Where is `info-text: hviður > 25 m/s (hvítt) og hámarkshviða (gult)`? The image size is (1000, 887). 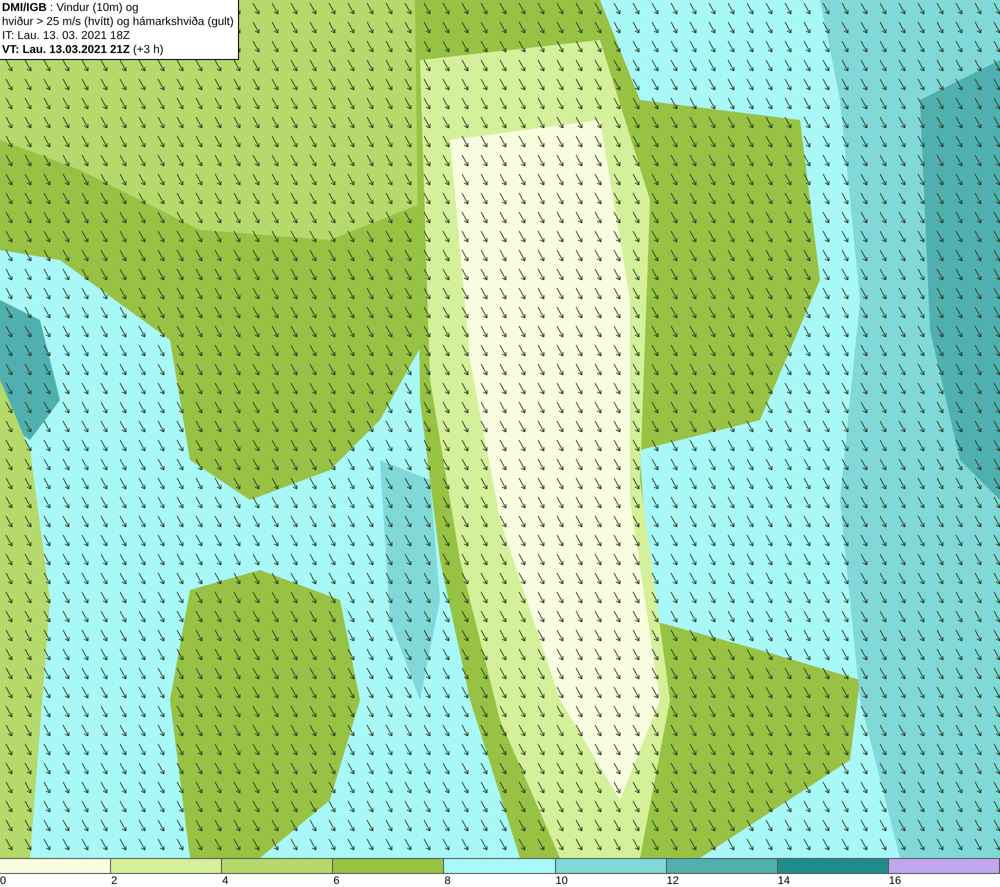
info-text: hviður > 25 m/s (hvítt) og hámarkshviða (gult) is located at coordinates (118, 22).